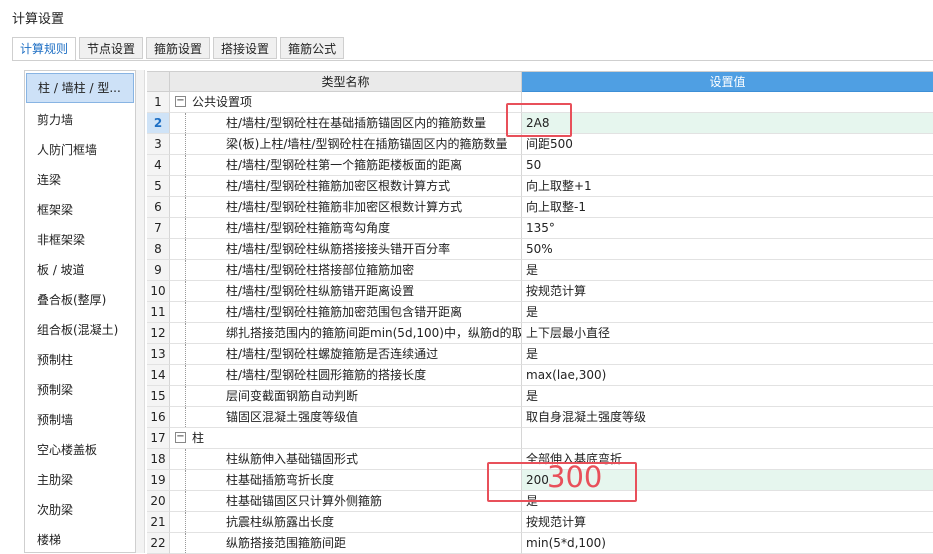  Describe the element at coordinates (374, 333) in the screenshot. I see `setting-name-text: 绑扎搭接范围内的箍筋间距min(5d,100)中，纵筋d的取值` at that location.